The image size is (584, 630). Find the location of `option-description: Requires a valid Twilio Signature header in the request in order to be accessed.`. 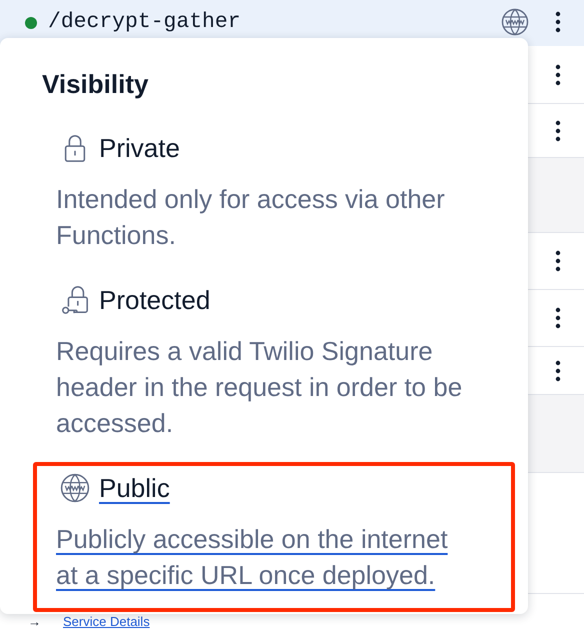

option-description: Requires a valid Twilio Signature header in the request in order to be accessed. is located at coordinates (260, 387).